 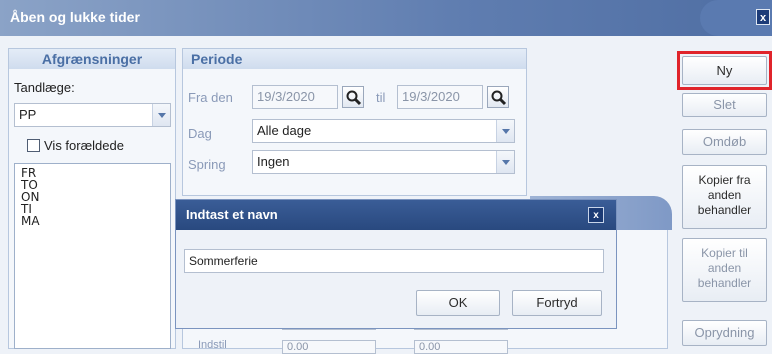 I want to click on oprydning-button: Oprydning, so click(x=724, y=333).